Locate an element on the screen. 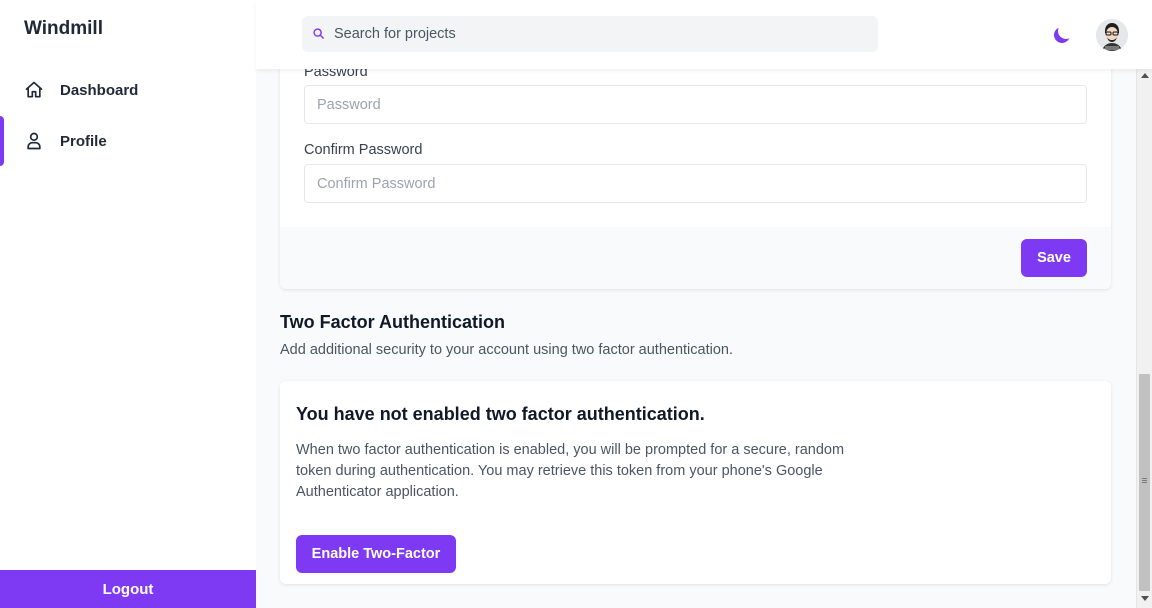  sidebar-item-dashboard: Dashboard is located at coordinates (128, 90).